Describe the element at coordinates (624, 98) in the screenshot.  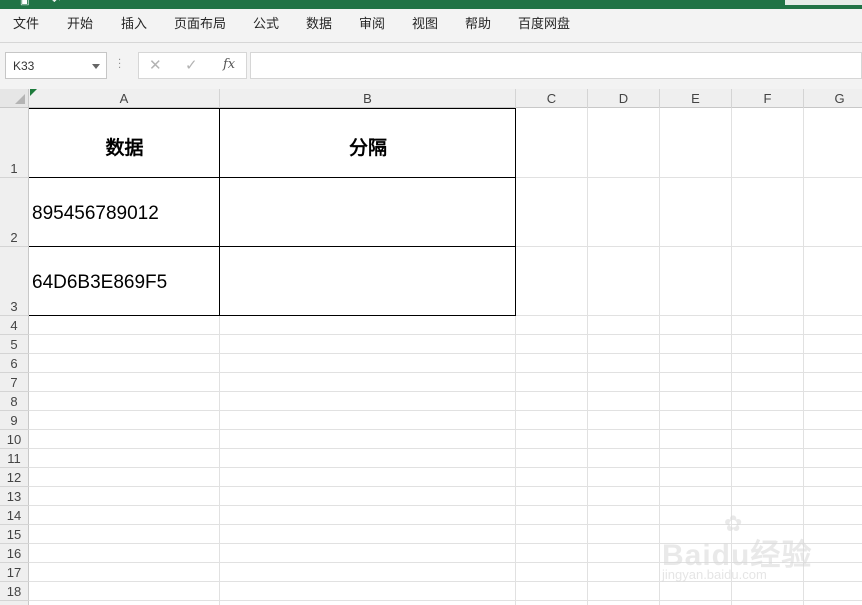
I see `column-header-d: D` at that location.